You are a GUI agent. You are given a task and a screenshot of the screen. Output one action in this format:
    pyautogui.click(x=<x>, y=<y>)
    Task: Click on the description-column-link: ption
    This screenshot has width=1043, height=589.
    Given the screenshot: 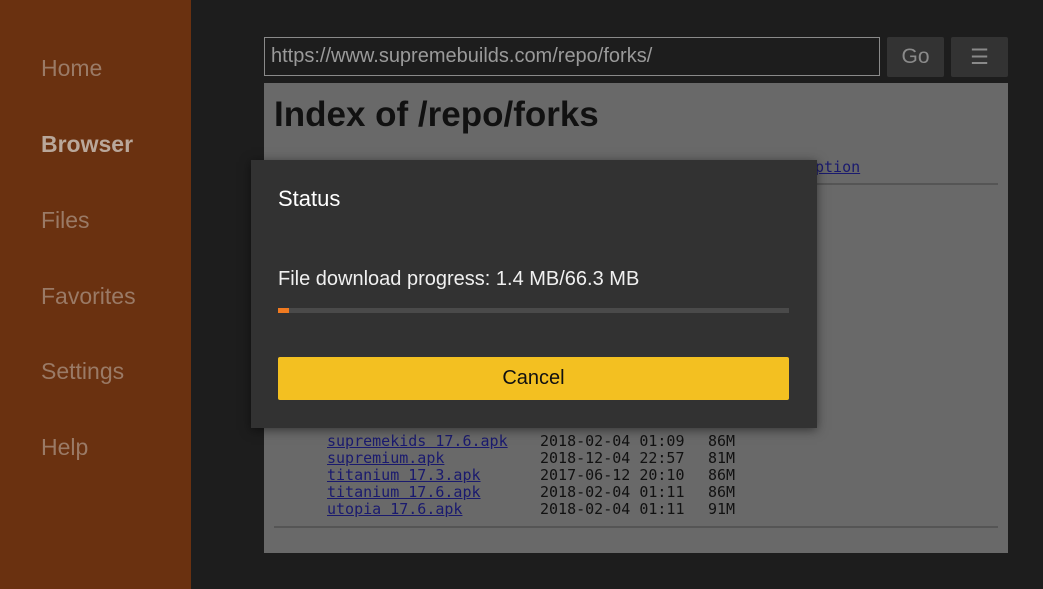 What is the action you would take?
    pyautogui.click(x=837, y=167)
    